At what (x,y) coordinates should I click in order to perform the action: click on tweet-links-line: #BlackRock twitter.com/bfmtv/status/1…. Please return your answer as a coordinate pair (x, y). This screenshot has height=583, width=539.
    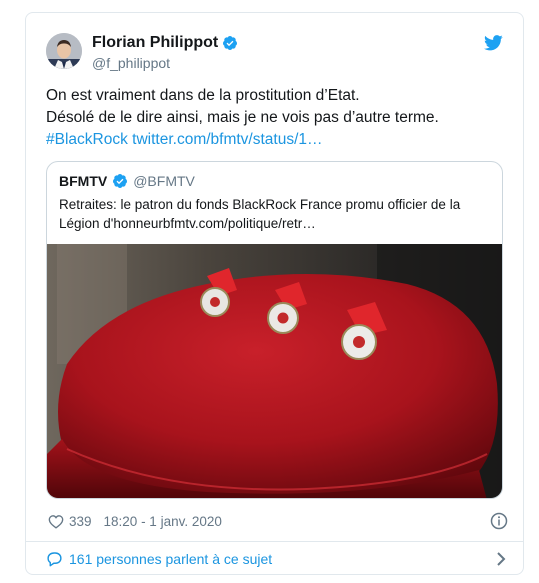
    Looking at the image, I should click on (276, 140).